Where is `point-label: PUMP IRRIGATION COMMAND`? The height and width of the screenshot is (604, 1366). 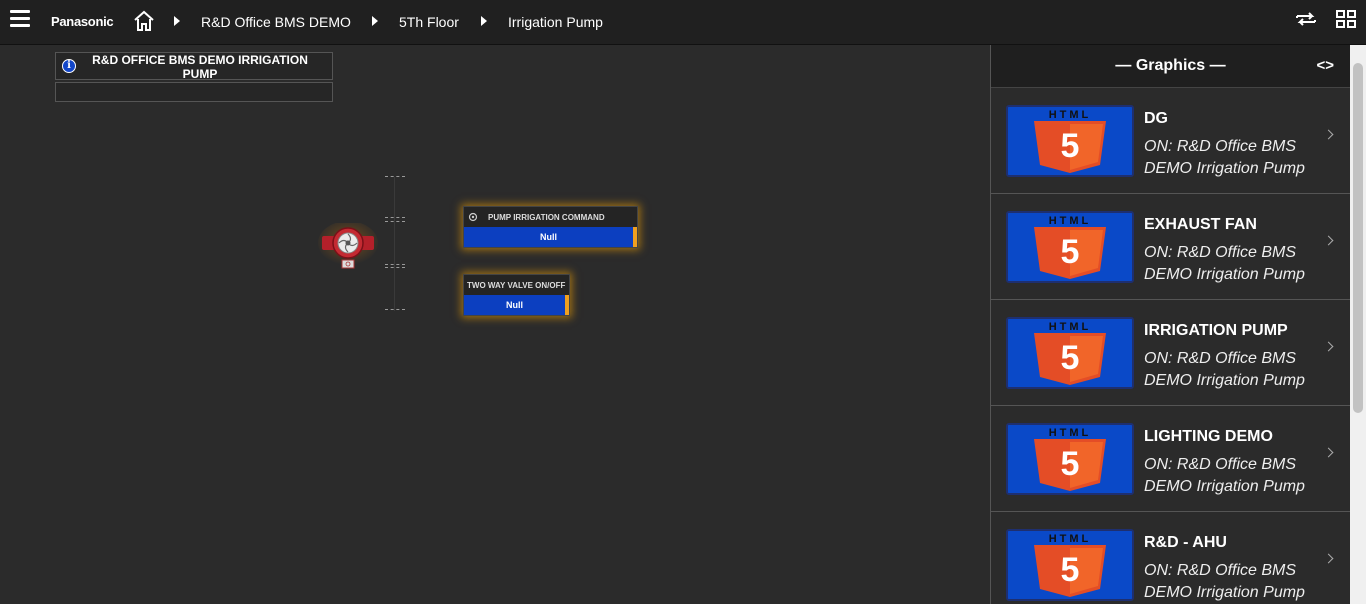 point-label: PUMP IRRIGATION COMMAND is located at coordinates (546, 217).